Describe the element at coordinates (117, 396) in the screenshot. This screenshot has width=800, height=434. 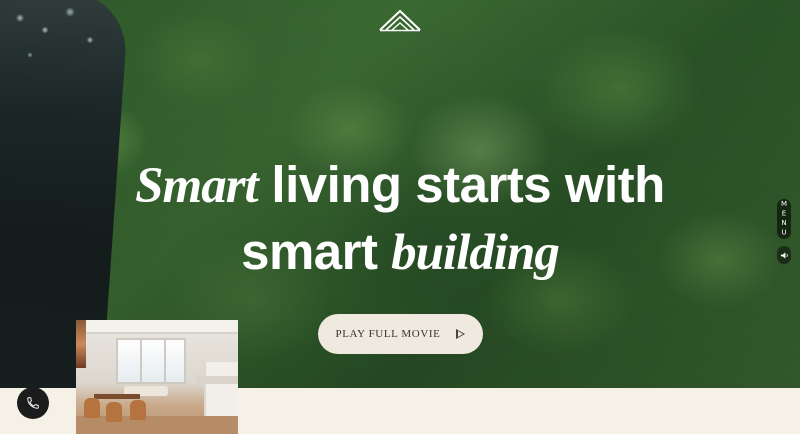
I see `thumb-dining-table` at that location.